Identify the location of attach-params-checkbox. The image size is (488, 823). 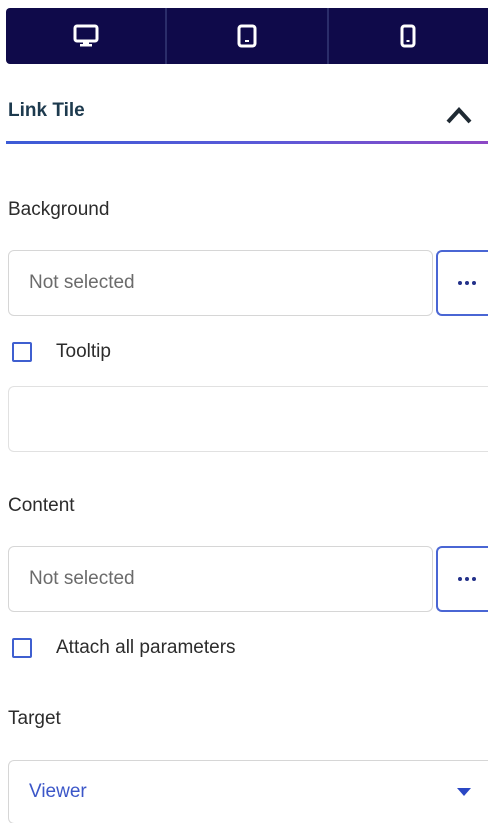
(22, 648).